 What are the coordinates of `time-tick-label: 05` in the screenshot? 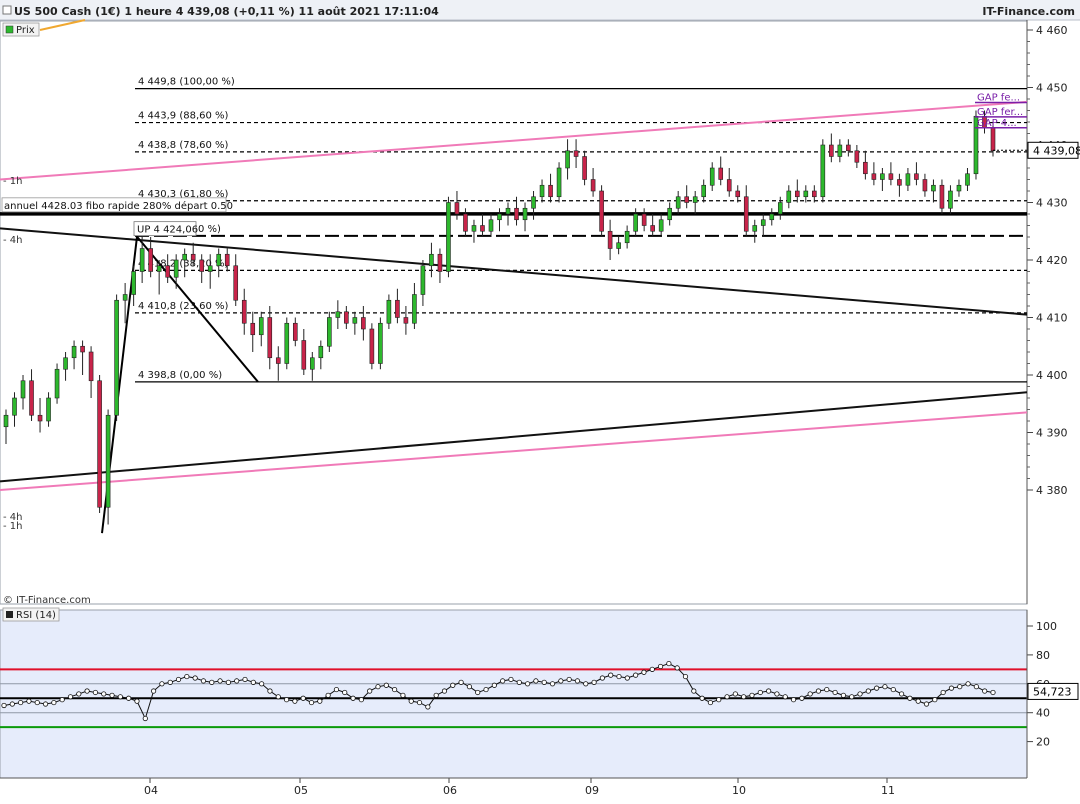 It's located at (301, 790).